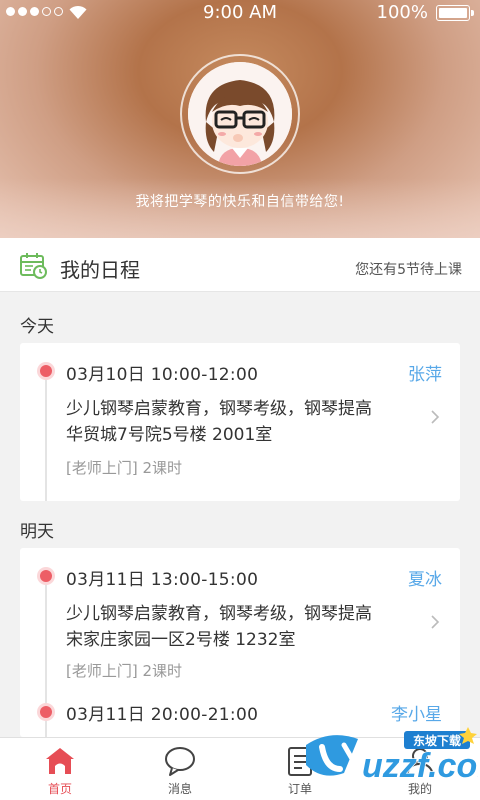 The image size is (480, 800). Describe the element at coordinates (425, 372) in the screenshot. I see `teacher-name: 张萍` at that location.